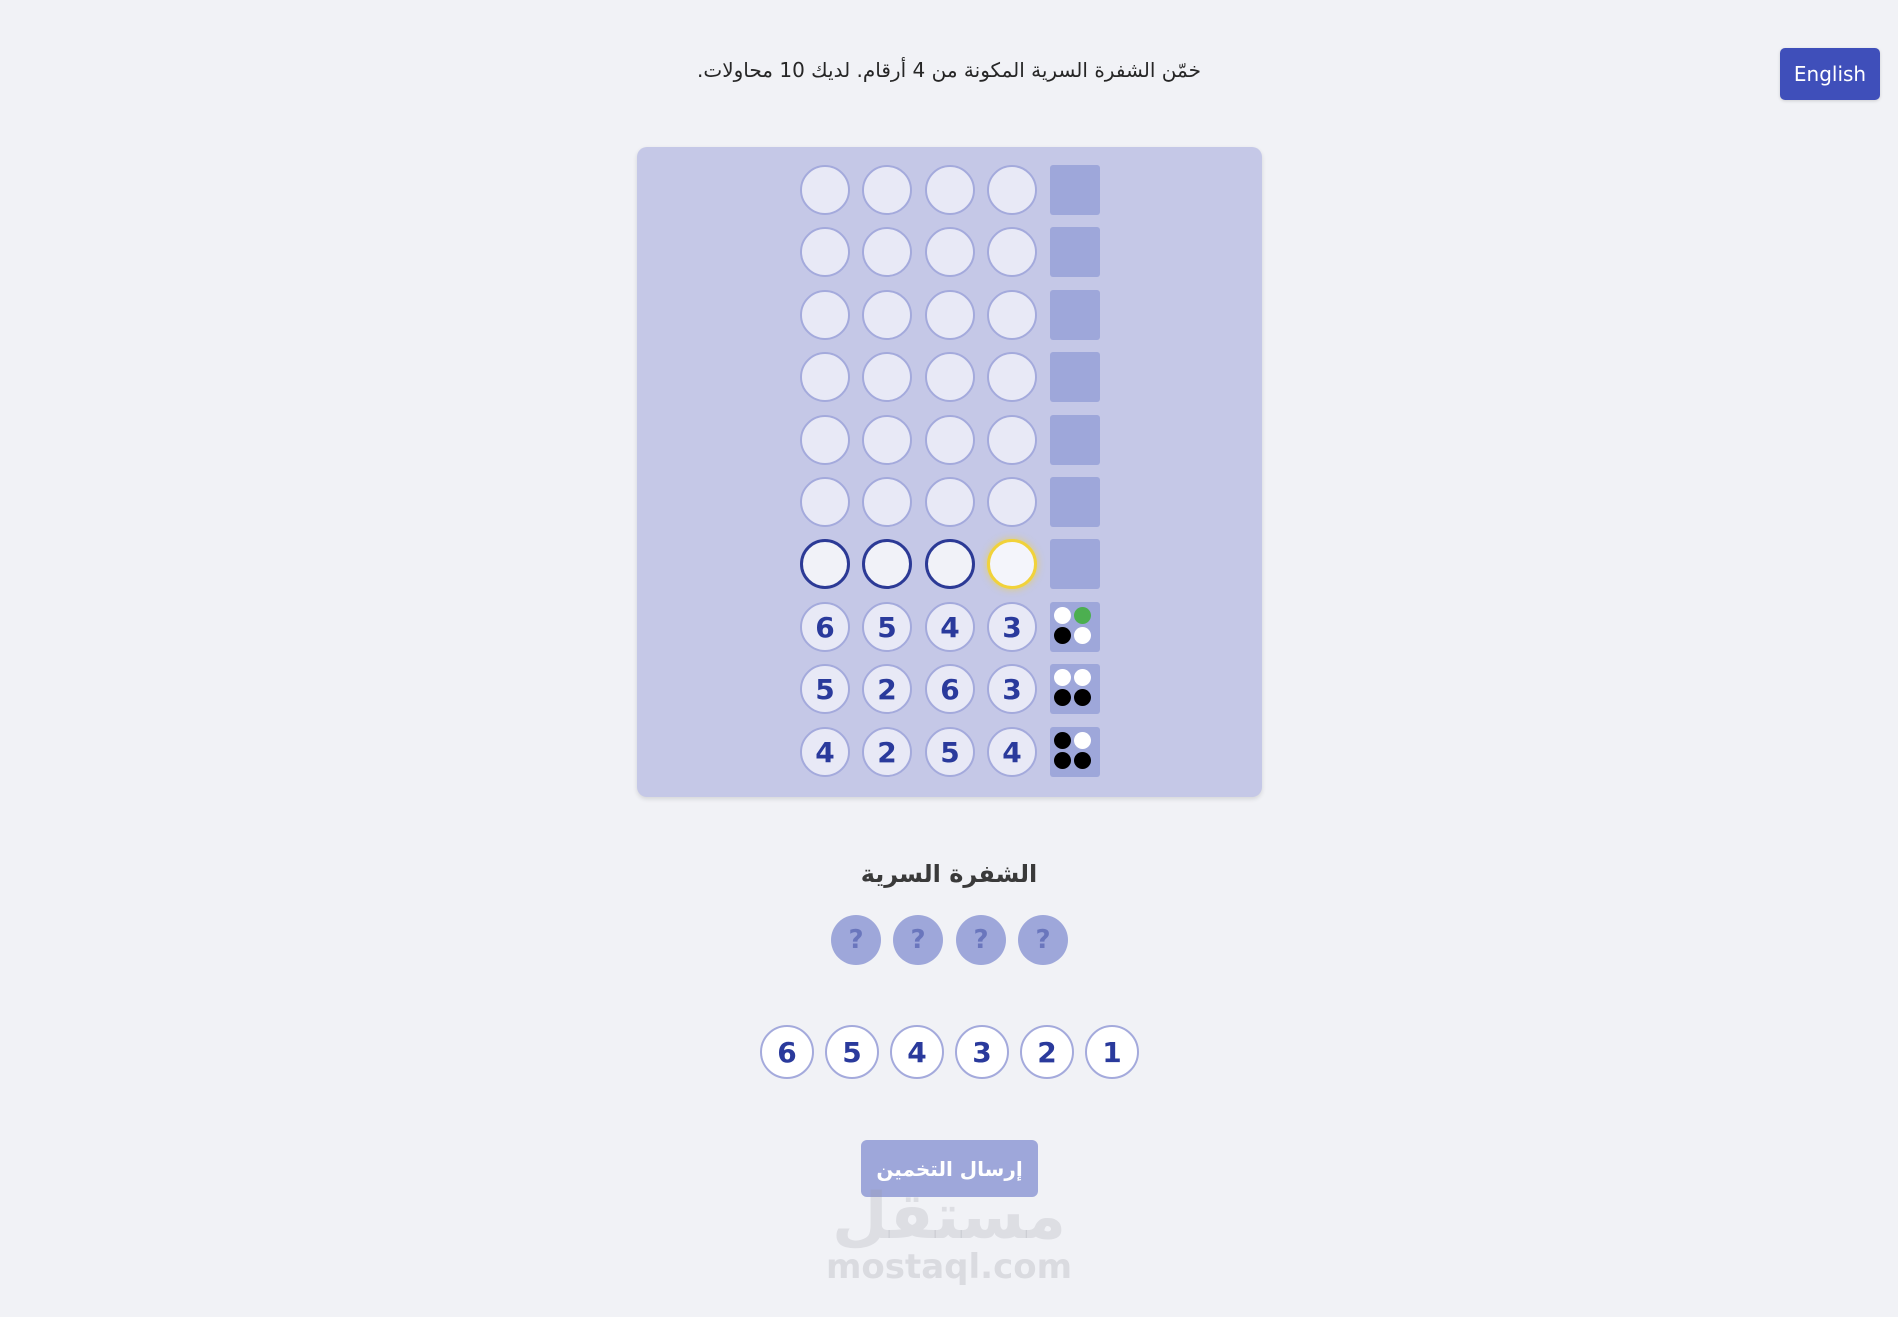 This screenshot has height=1317, width=1898. Describe the element at coordinates (1112, 1052) in the screenshot. I see `number-button: 1` at that location.